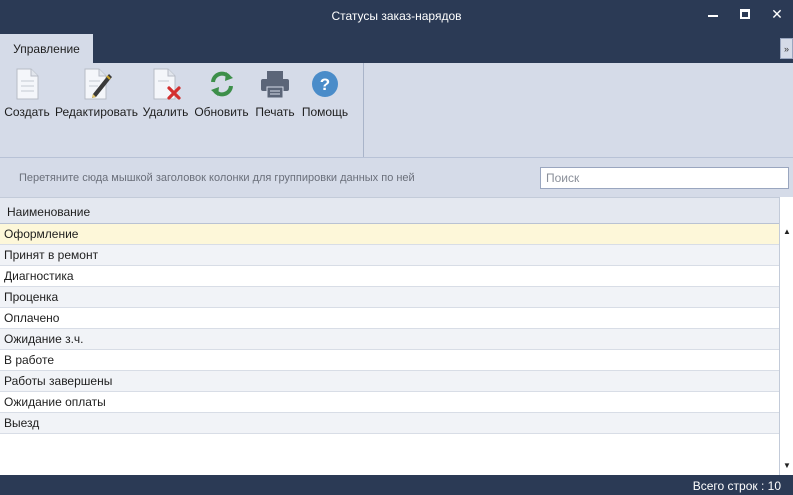 Image resolution: width=793 pixels, height=495 pixels. Describe the element at coordinates (275, 84) in the screenshot. I see `printer-icon` at that location.